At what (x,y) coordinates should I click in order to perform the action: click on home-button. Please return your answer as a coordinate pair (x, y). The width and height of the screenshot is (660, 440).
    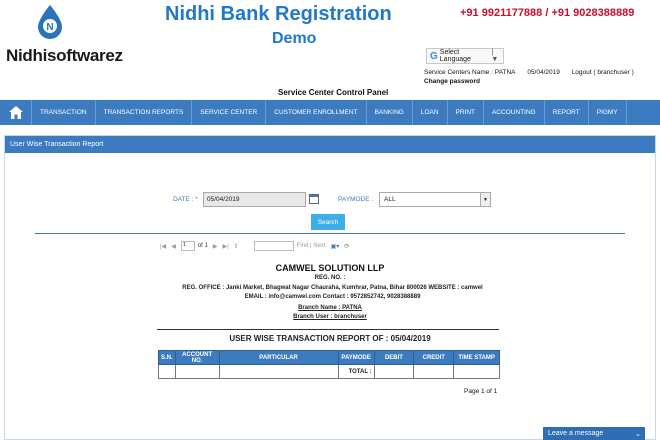
    Looking at the image, I should click on (16, 112).